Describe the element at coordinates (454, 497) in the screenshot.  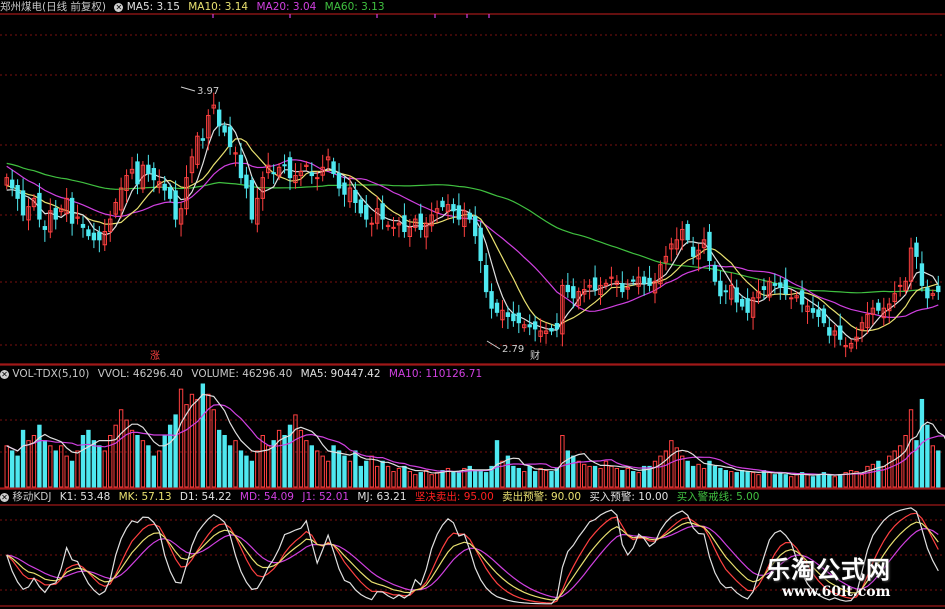
I see `kdj-sell-decision-label: 坚决卖出: 95.00` at that location.